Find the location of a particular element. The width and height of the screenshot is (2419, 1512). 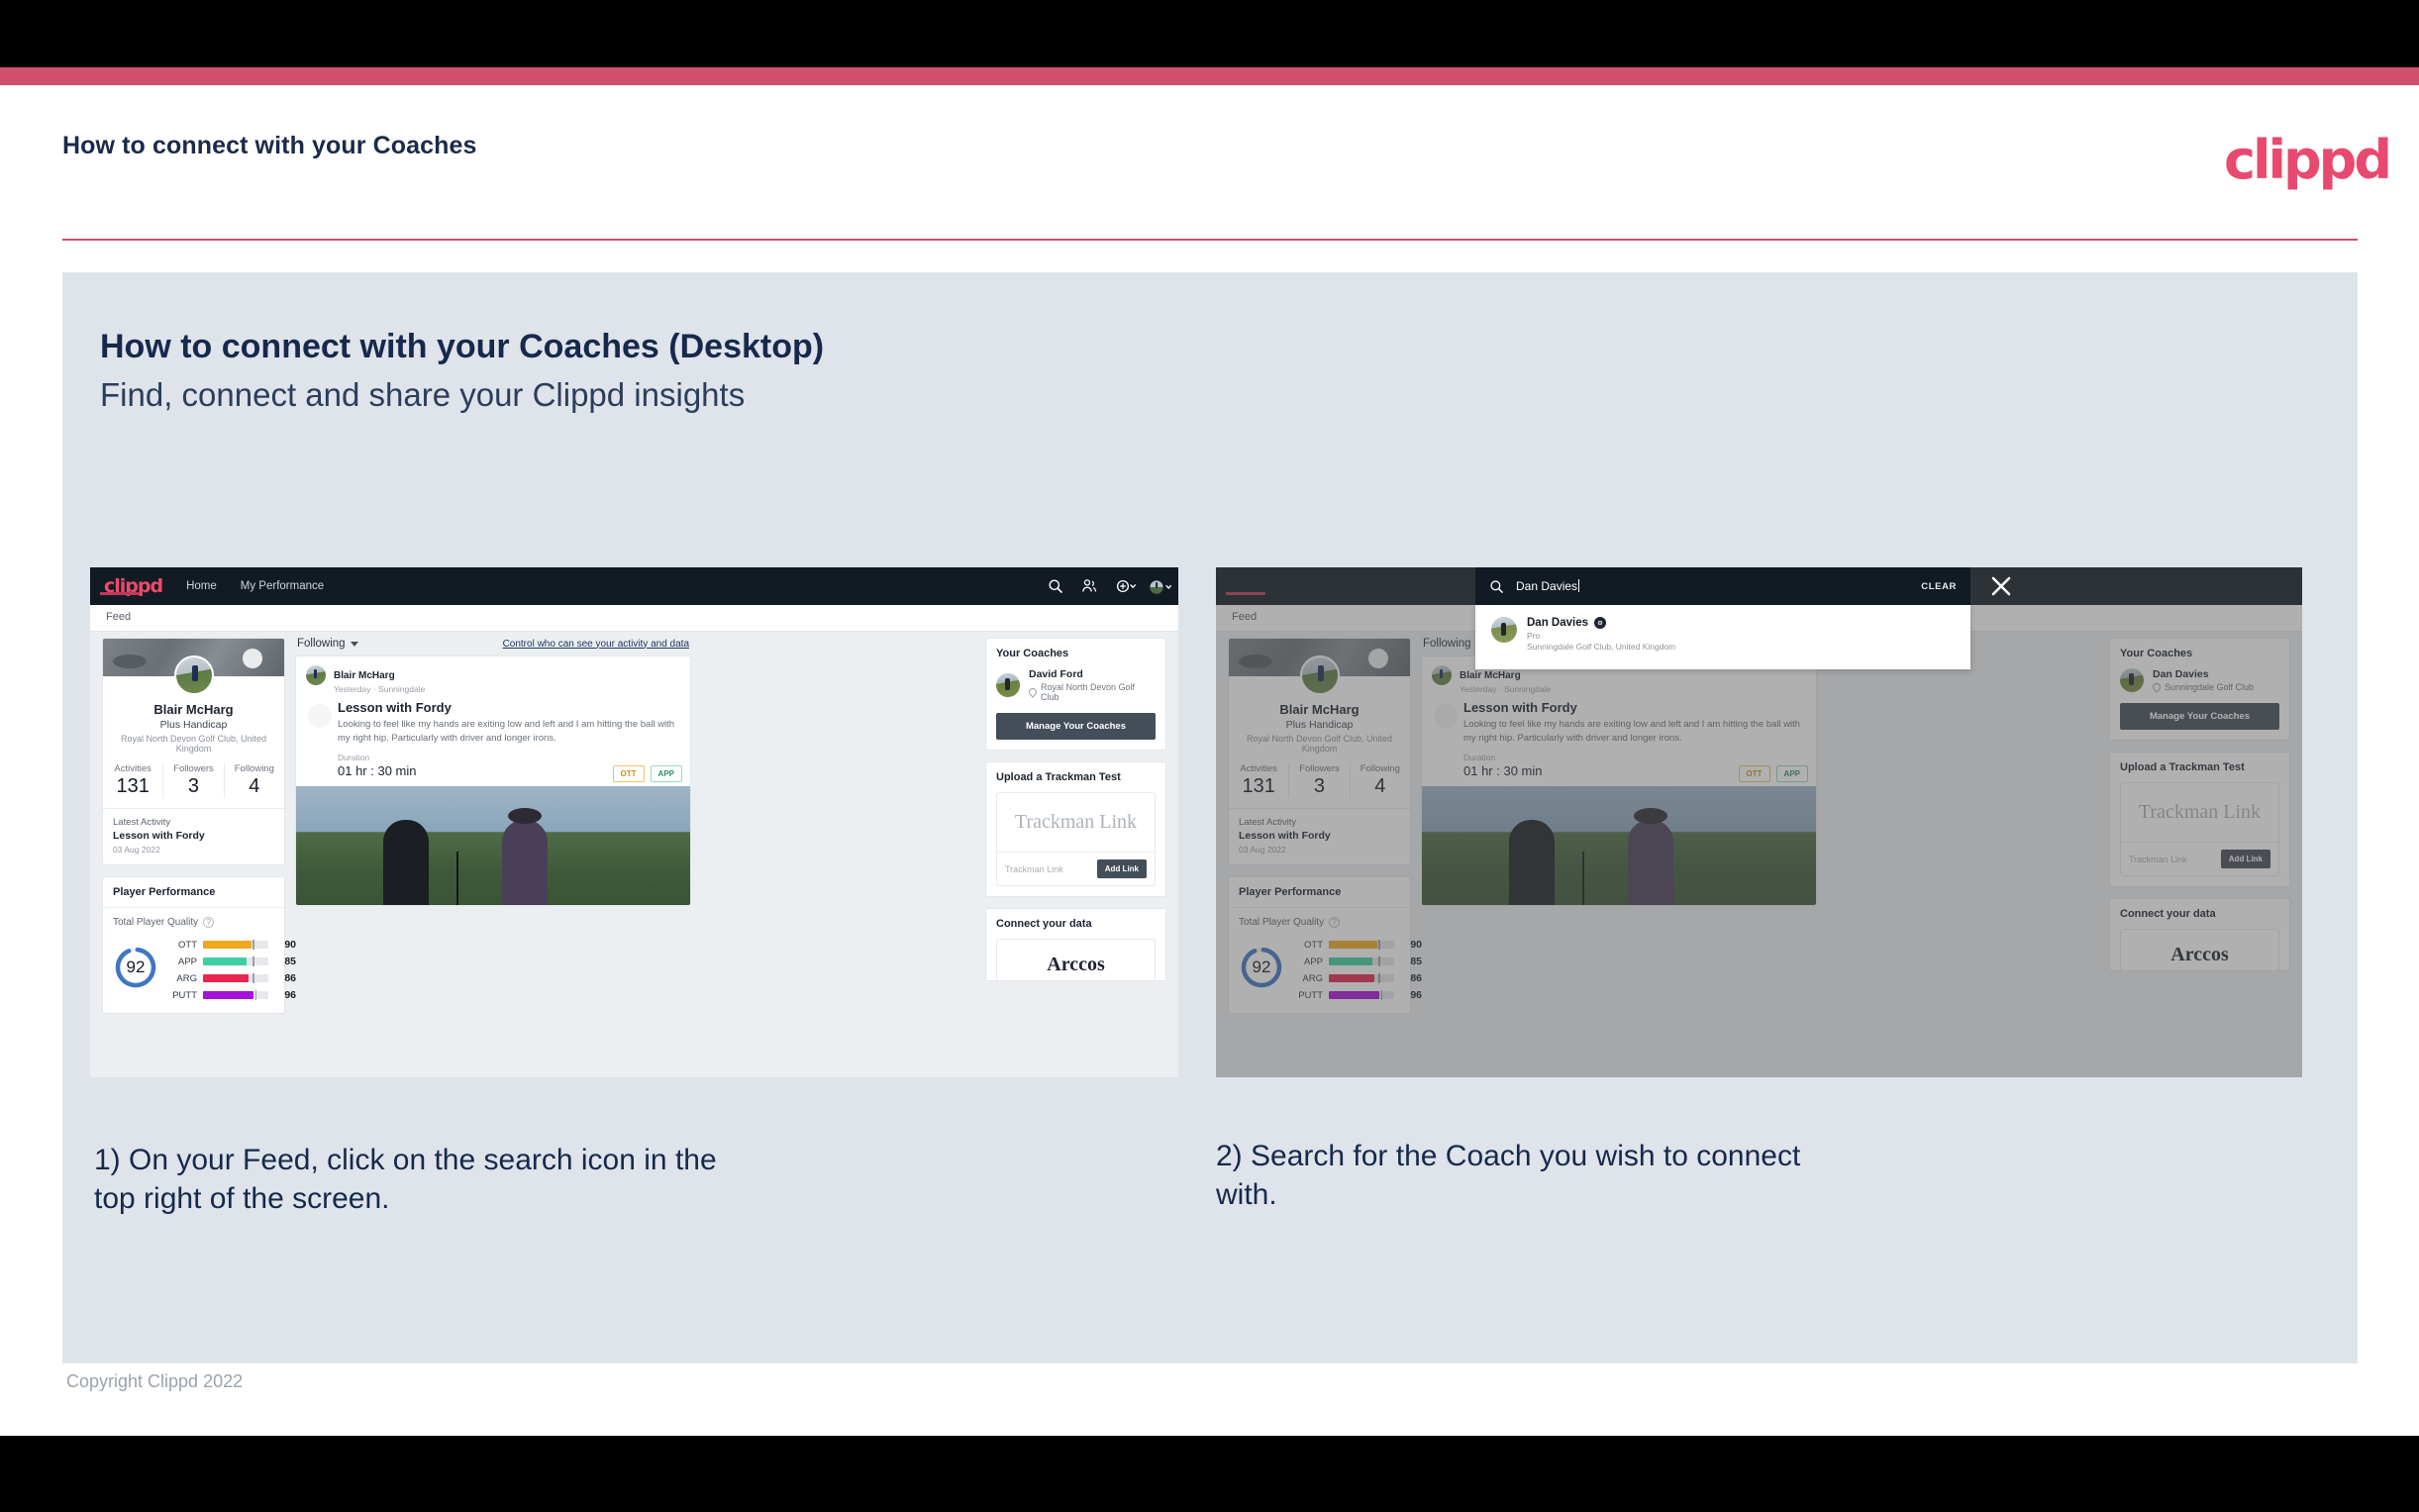

profile-handicap: Plus Handicap is located at coordinates (193, 725).